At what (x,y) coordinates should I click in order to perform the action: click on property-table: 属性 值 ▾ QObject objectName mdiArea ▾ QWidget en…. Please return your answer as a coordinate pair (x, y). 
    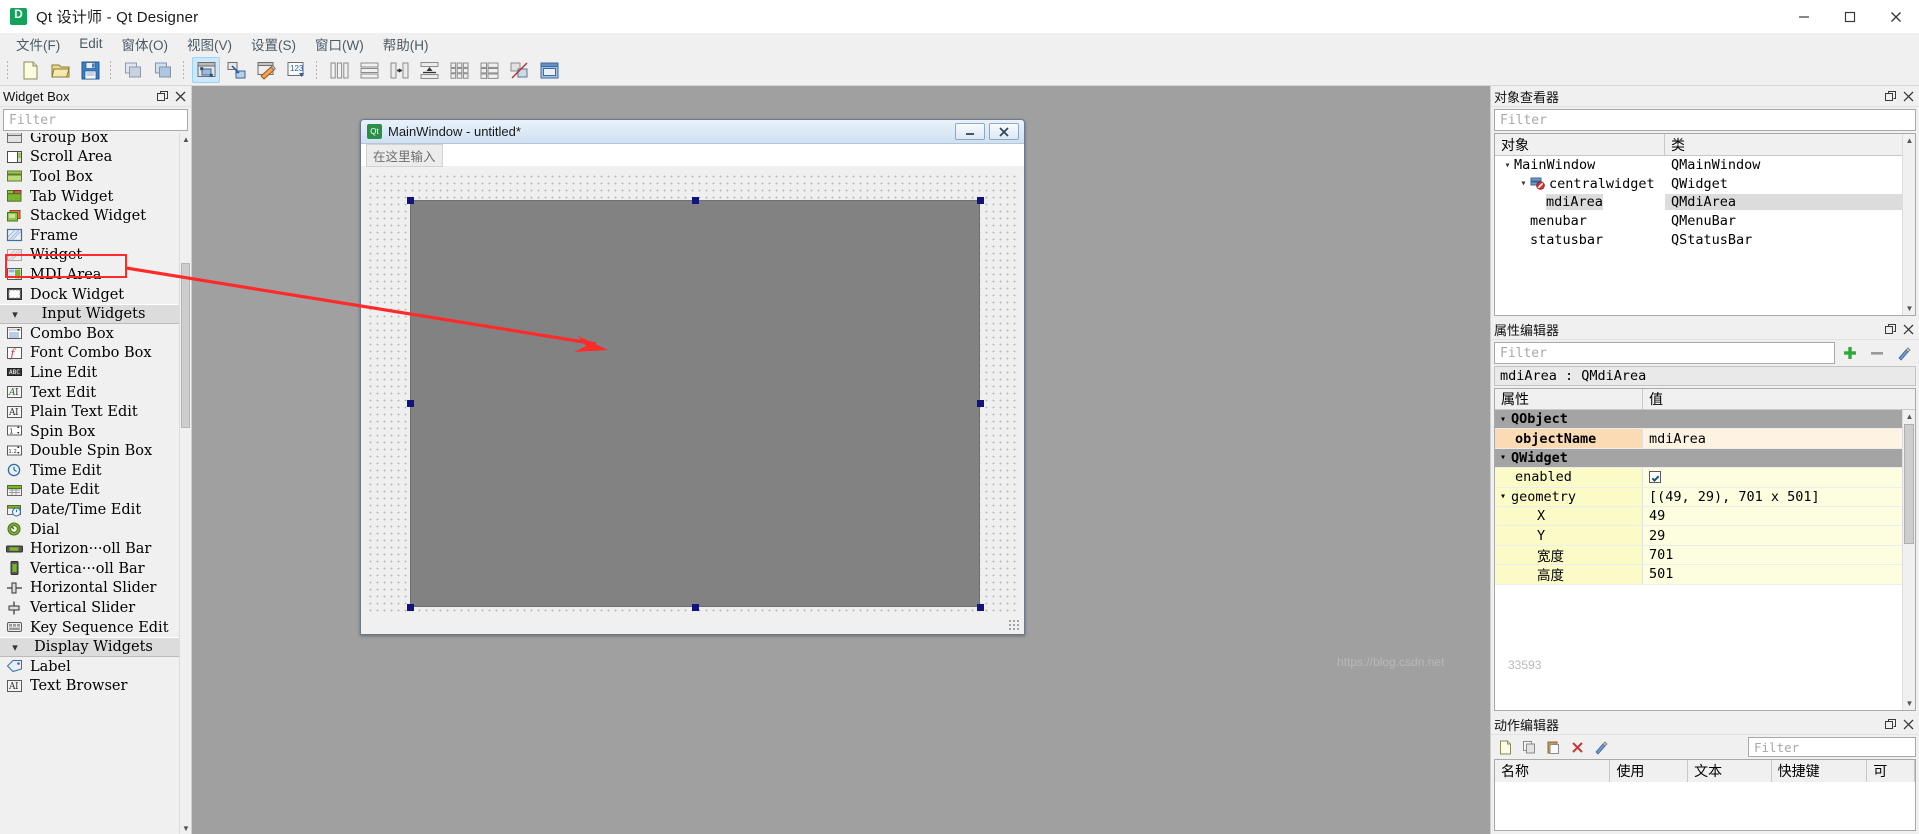
    Looking at the image, I should click on (1705, 549).